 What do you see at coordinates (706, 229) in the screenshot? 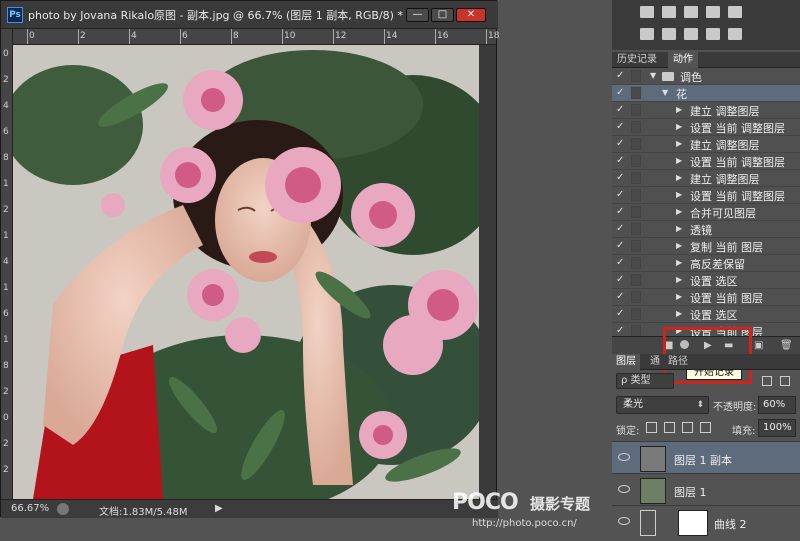
I see `action-step-row: ✓ ▶ 透镜` at bounding box center [706, 229].